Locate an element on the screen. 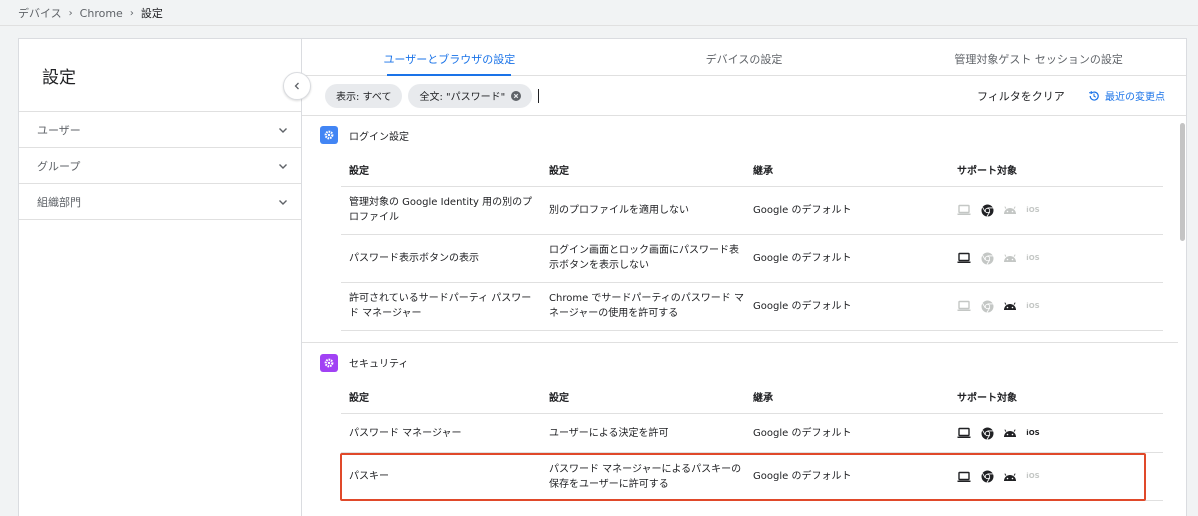 This screenshot has height=516, width=1198. chevron-left-icon is located at coordinates (296, 86).